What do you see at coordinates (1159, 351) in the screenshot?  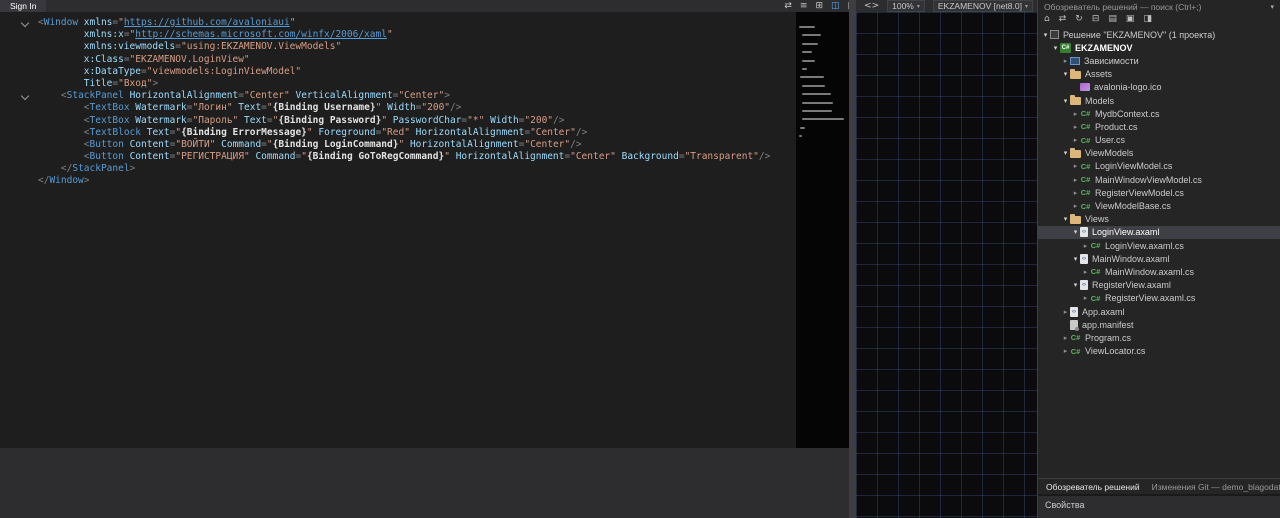 I see `tree-item: ▸ C# ViewLocator.cs` at bounding box center [1159, 351].